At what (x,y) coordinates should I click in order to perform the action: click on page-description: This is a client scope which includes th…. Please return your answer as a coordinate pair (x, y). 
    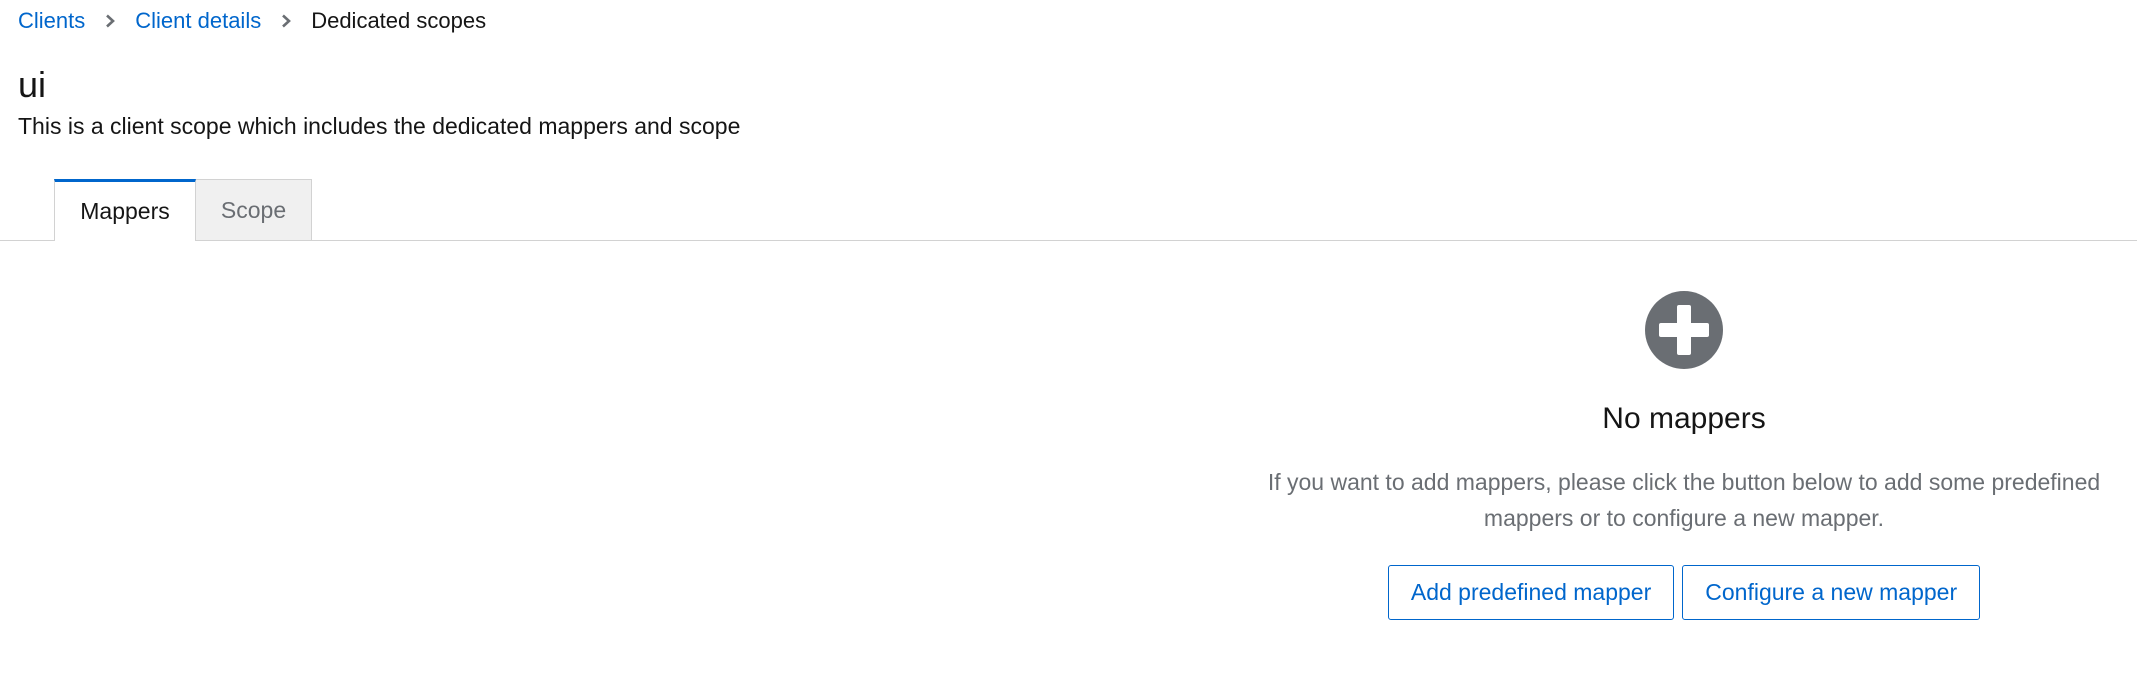
    Looking at the image, I should click on (379, 126).